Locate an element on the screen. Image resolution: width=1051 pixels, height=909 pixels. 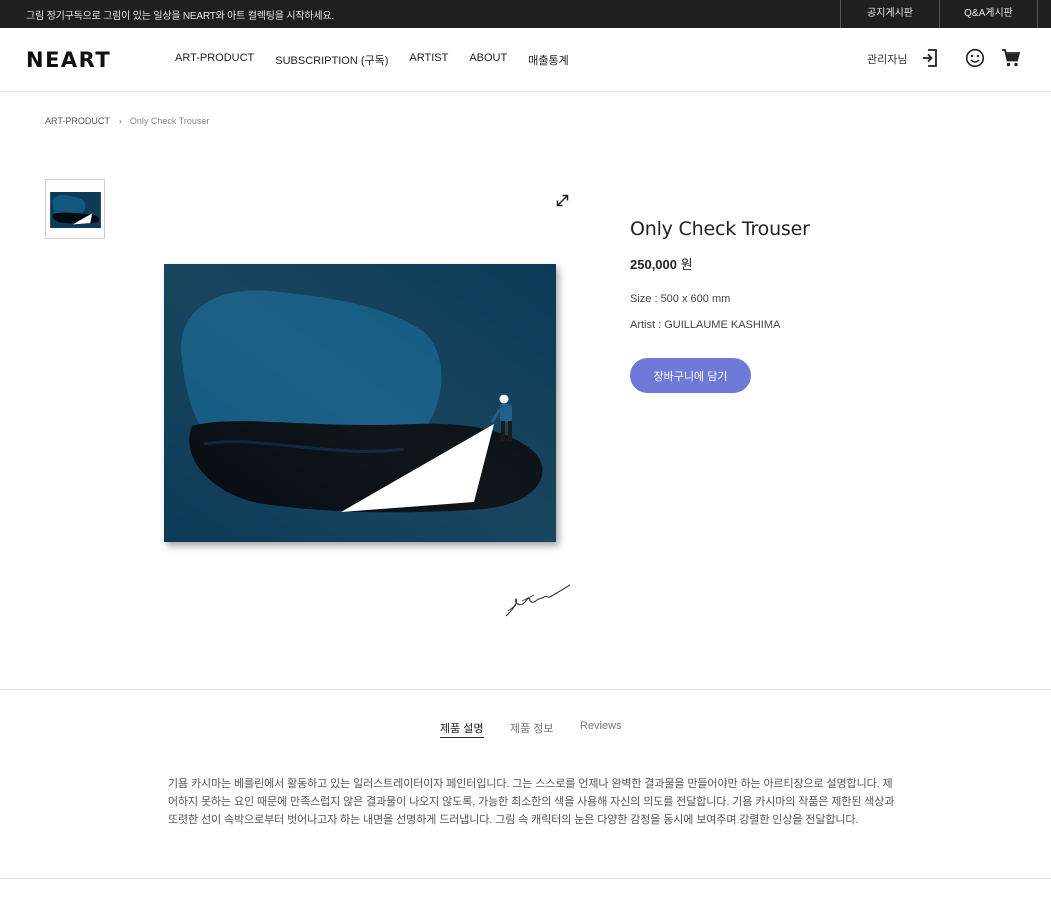
cart-icon is located at coordinates (1011, 58).